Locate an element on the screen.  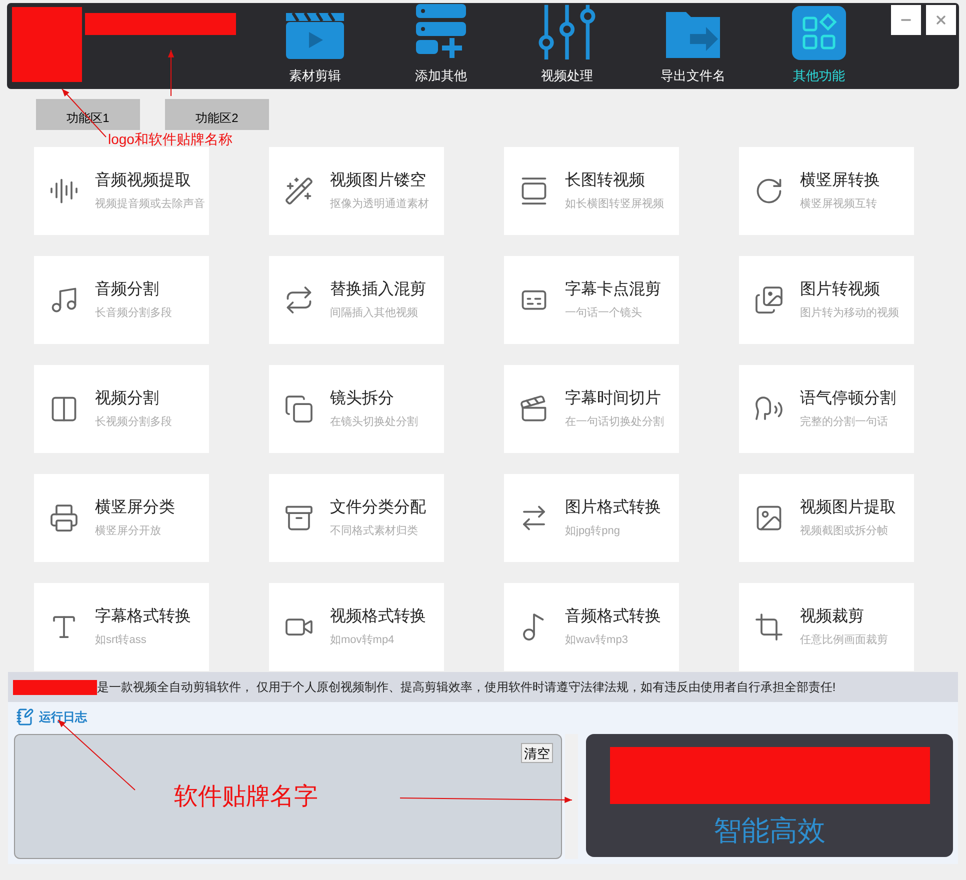
scrollbar is located at coordinates (571, 796).